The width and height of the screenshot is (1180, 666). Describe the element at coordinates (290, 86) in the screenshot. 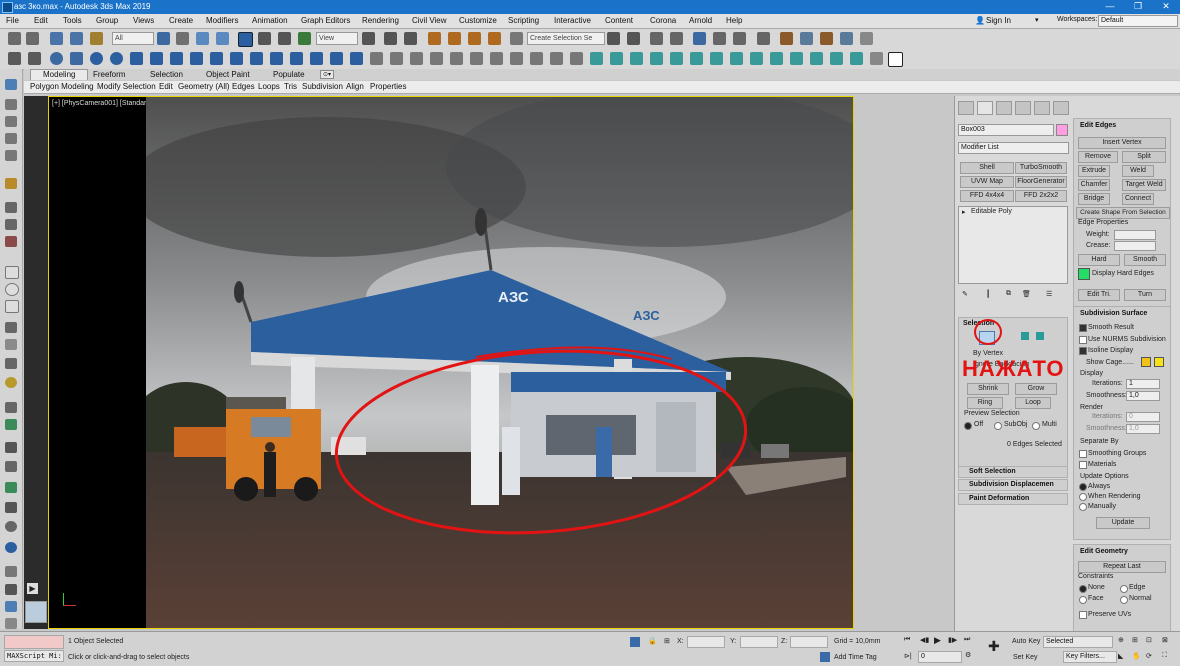

I see `ribbon-tris: Tris` at that location.